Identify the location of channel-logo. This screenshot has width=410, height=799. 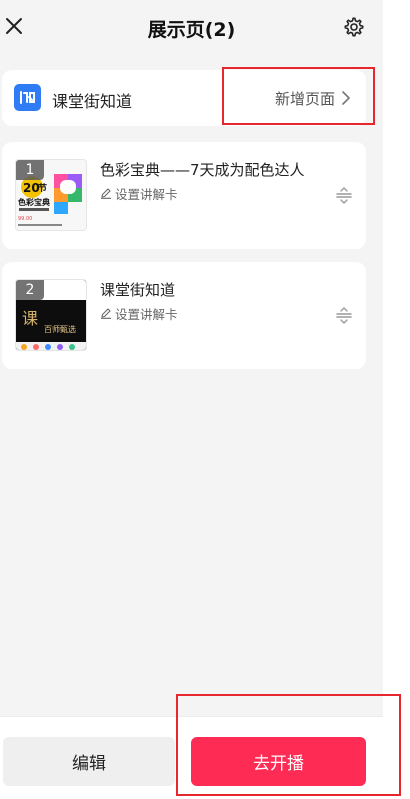
(27, 97).